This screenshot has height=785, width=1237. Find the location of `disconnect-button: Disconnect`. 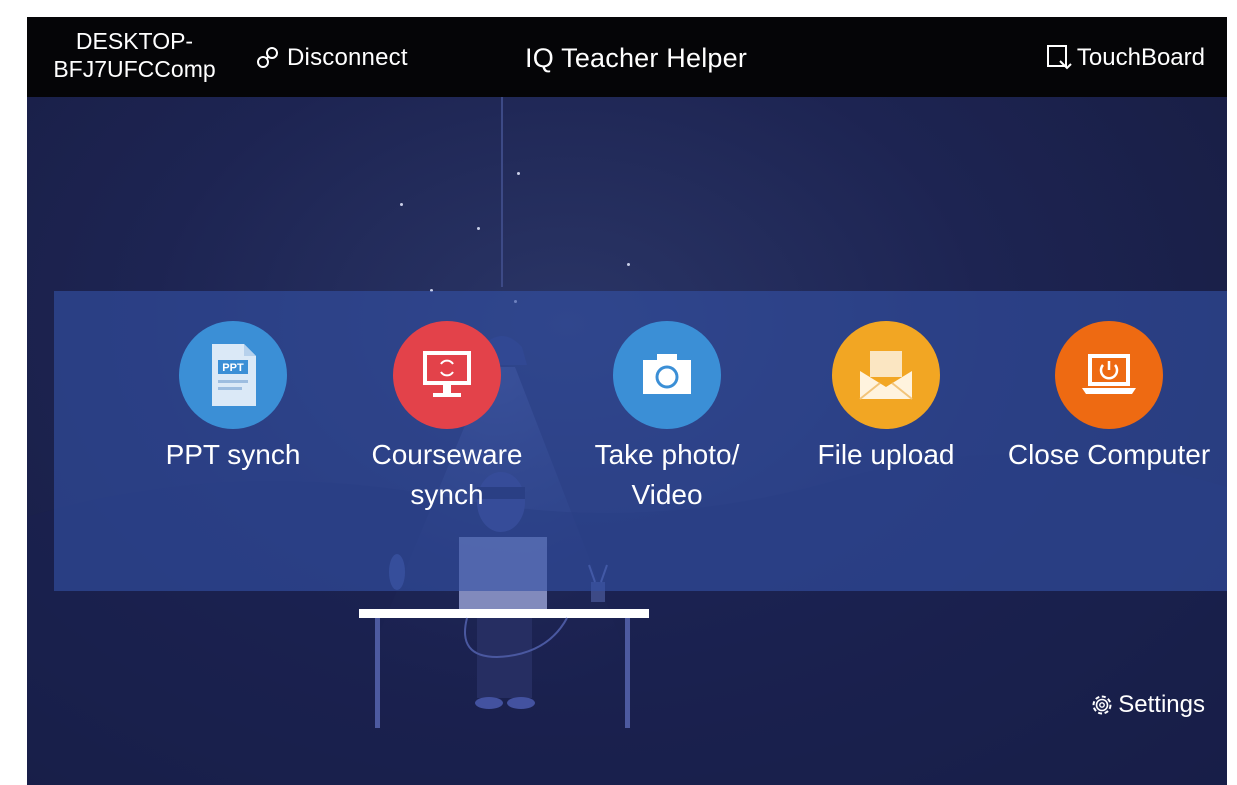

disconnect-button: Disconnect is located at coordinates (331, 58).